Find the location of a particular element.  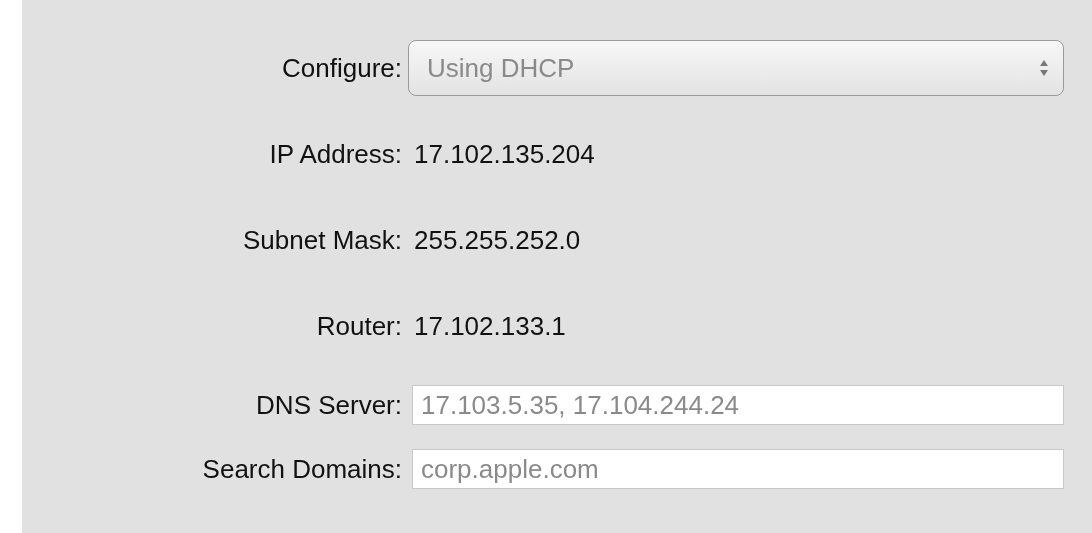

field-label: Subnet Mask: is located at coordinates (322, 240).